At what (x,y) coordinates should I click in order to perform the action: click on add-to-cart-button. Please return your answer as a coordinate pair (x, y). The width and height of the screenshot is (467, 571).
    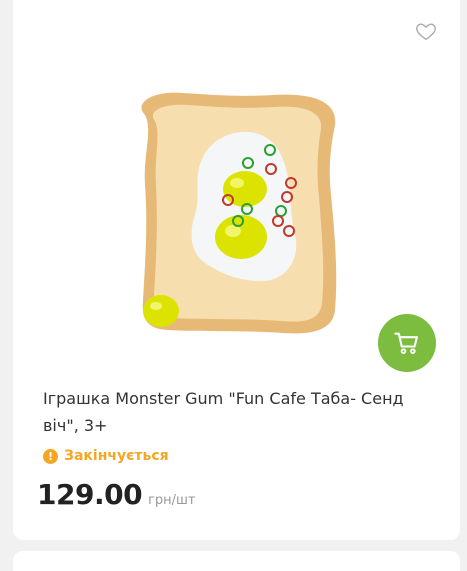
    Looking at the image, I should click on (407, 343).